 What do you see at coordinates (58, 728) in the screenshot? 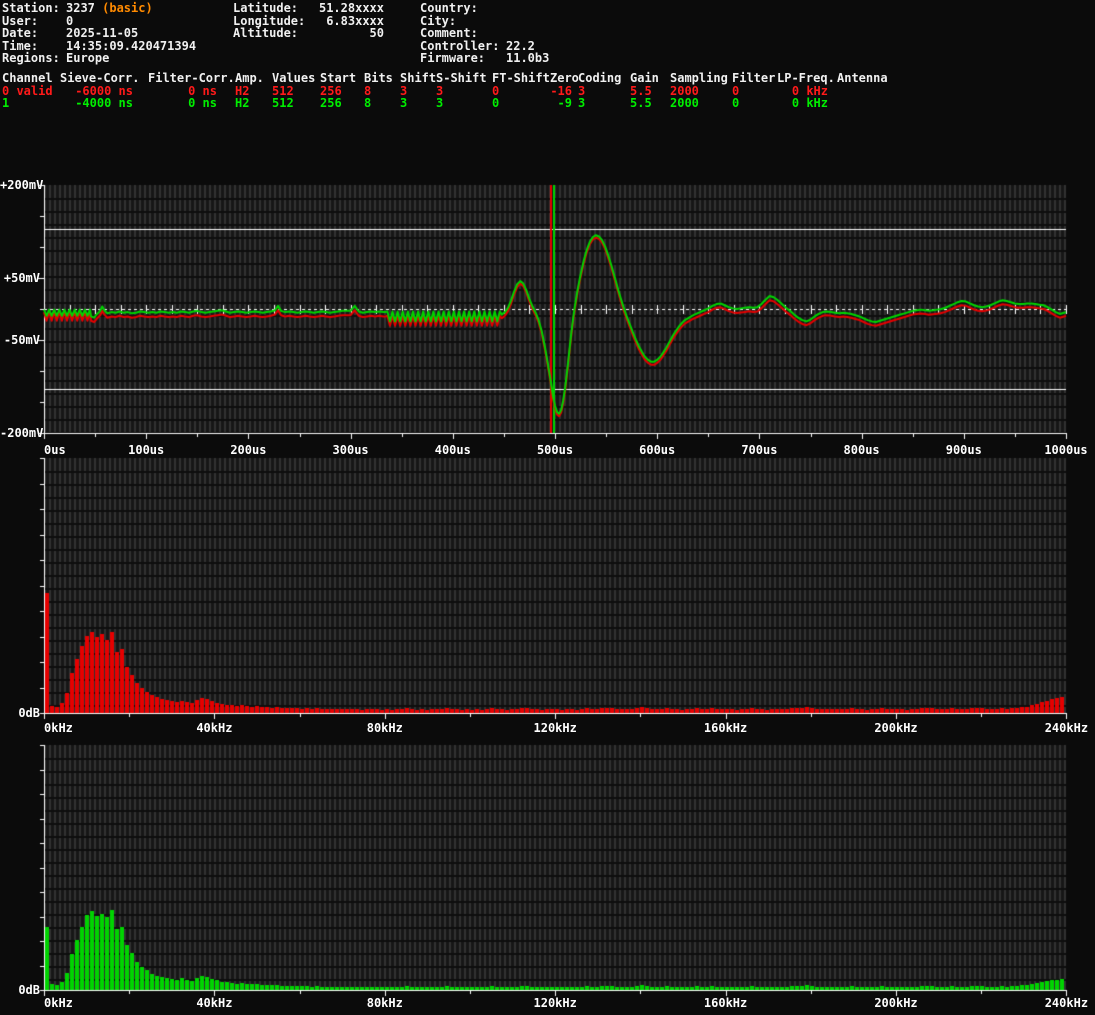
I see `spectrum-0-xlabel-0khz: 0kHz` at bounding box center [58, 728].